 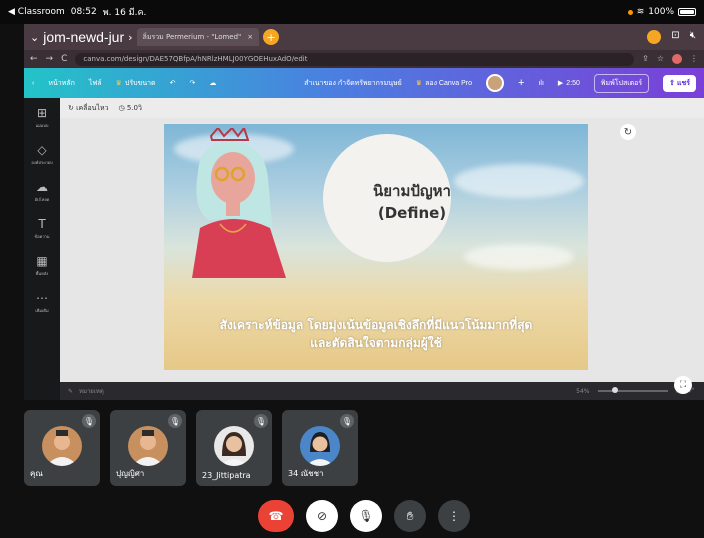 What do you see at coordinates (118, 83) in the screenshot?
I see `crown-icon: ♛` at bounding box center [118, 83].